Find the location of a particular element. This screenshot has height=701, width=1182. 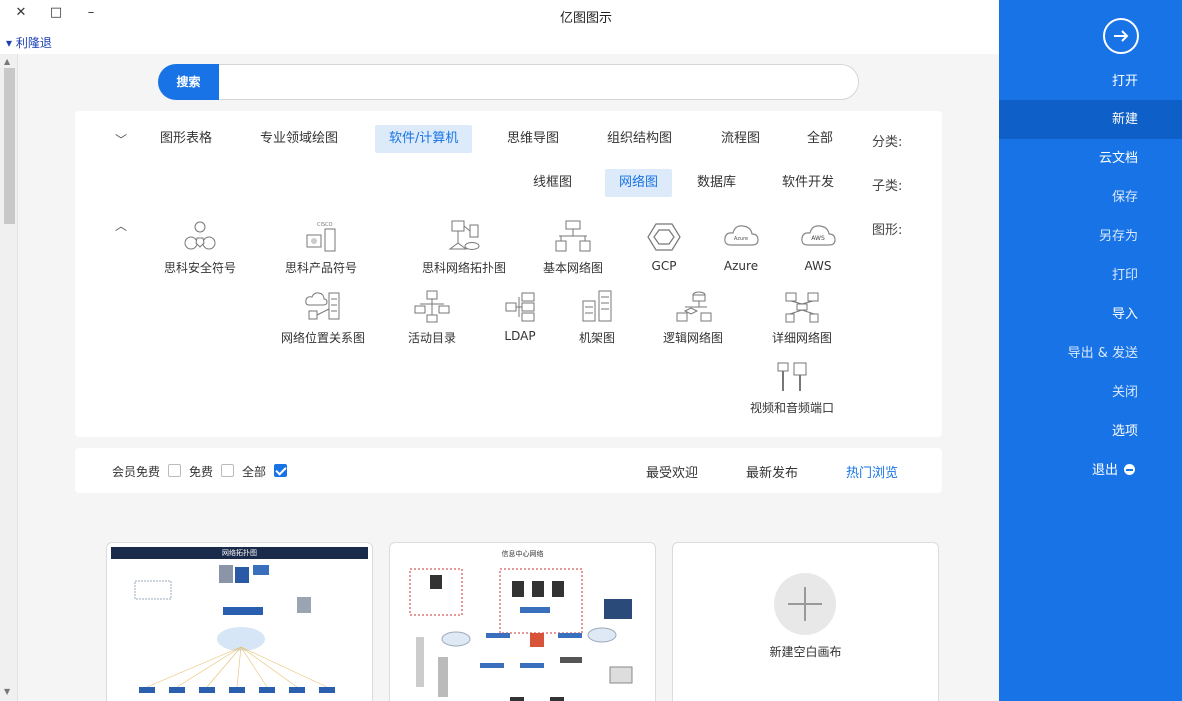

window-title: 亿图图示 is located at coordinates (586, 18).